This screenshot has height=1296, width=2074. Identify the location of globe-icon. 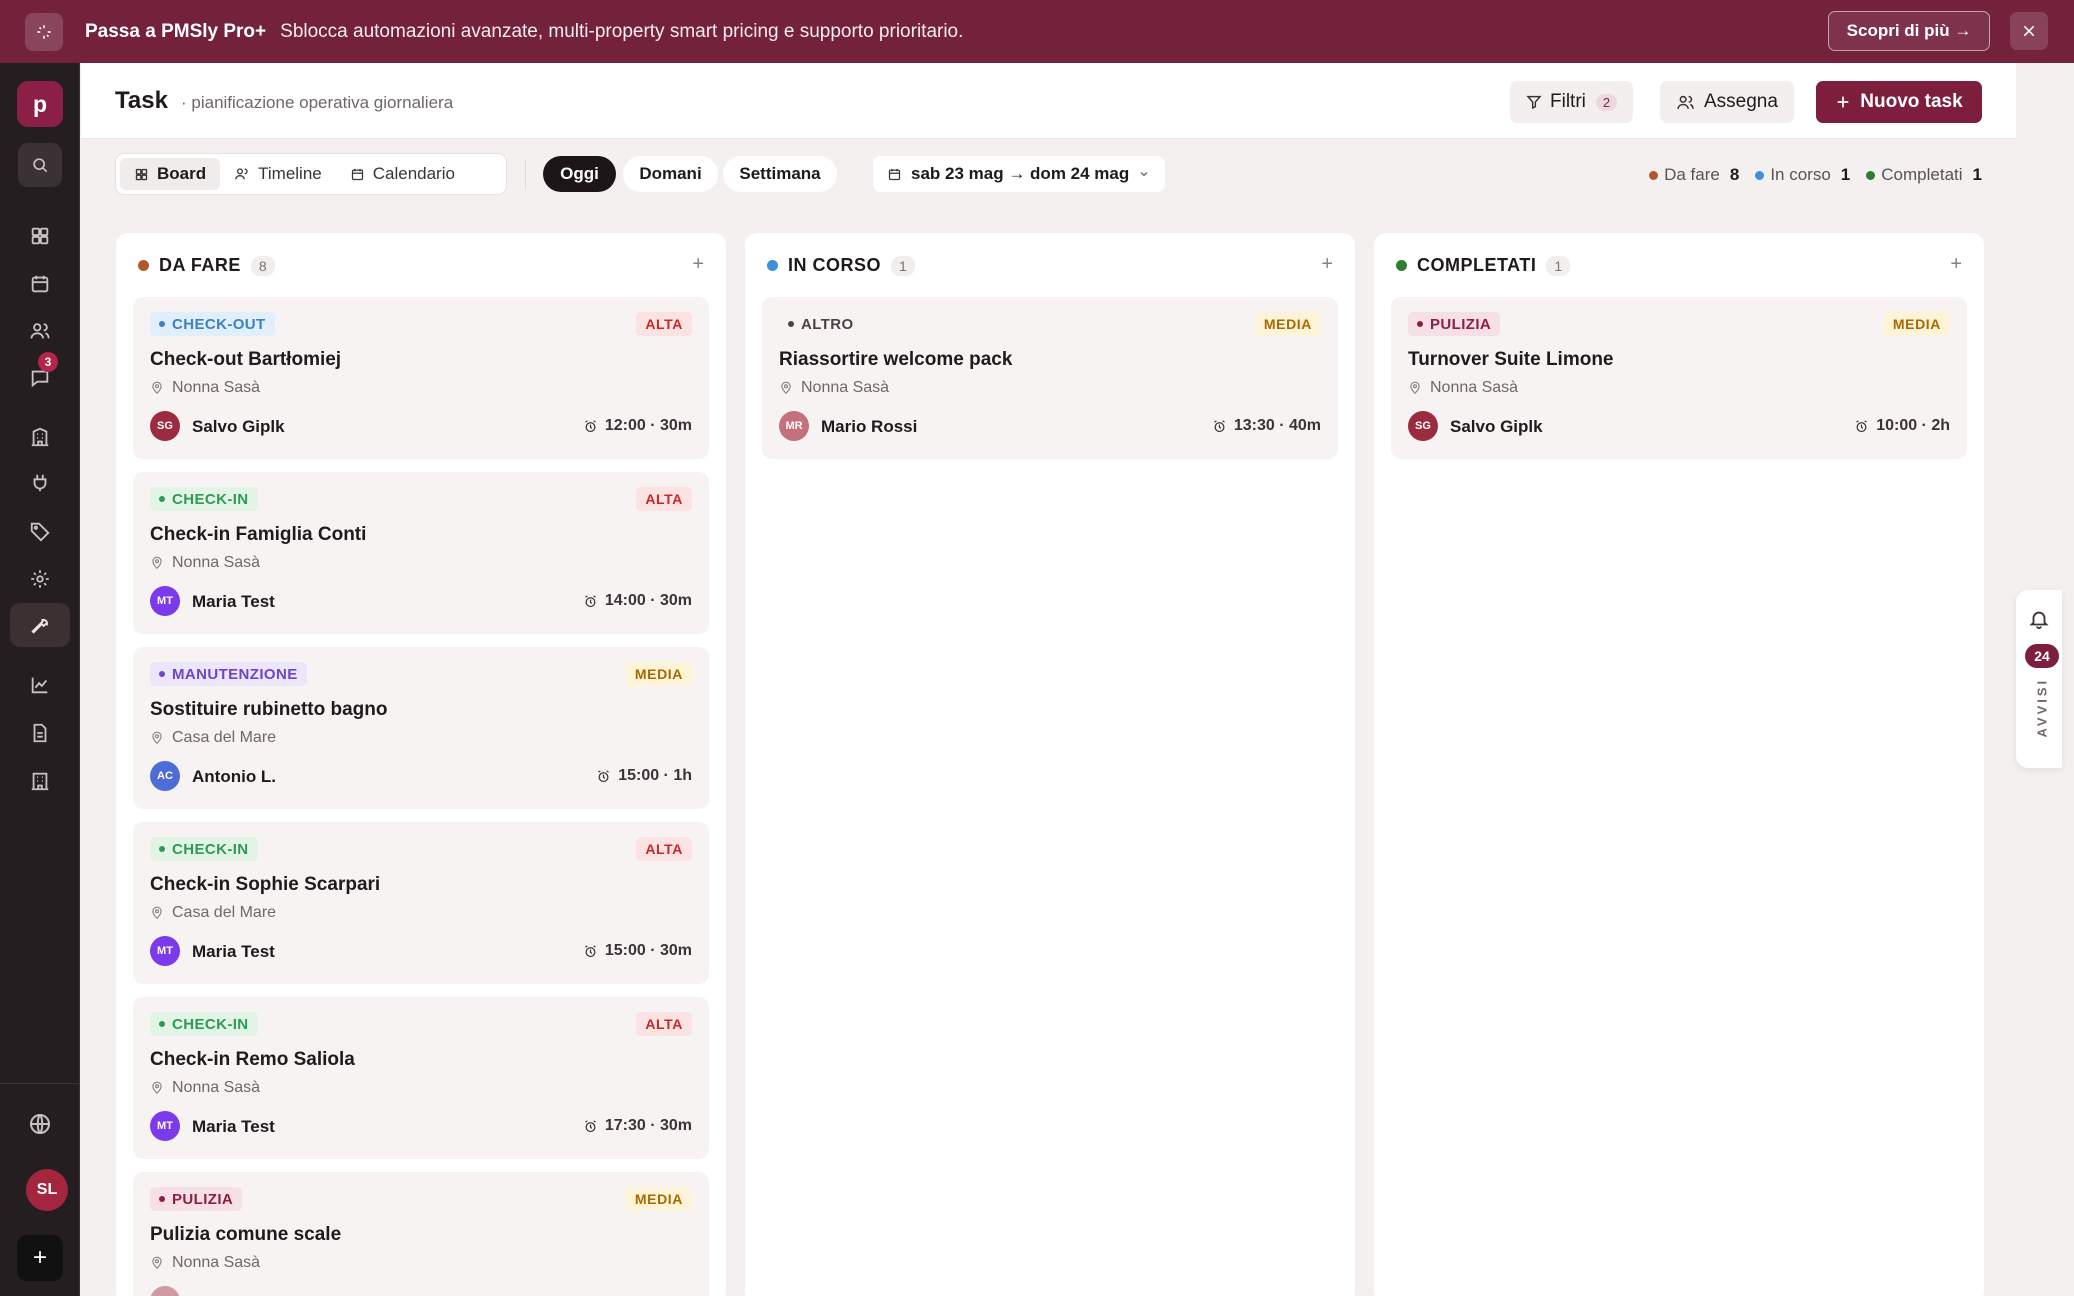
(40, 1124).